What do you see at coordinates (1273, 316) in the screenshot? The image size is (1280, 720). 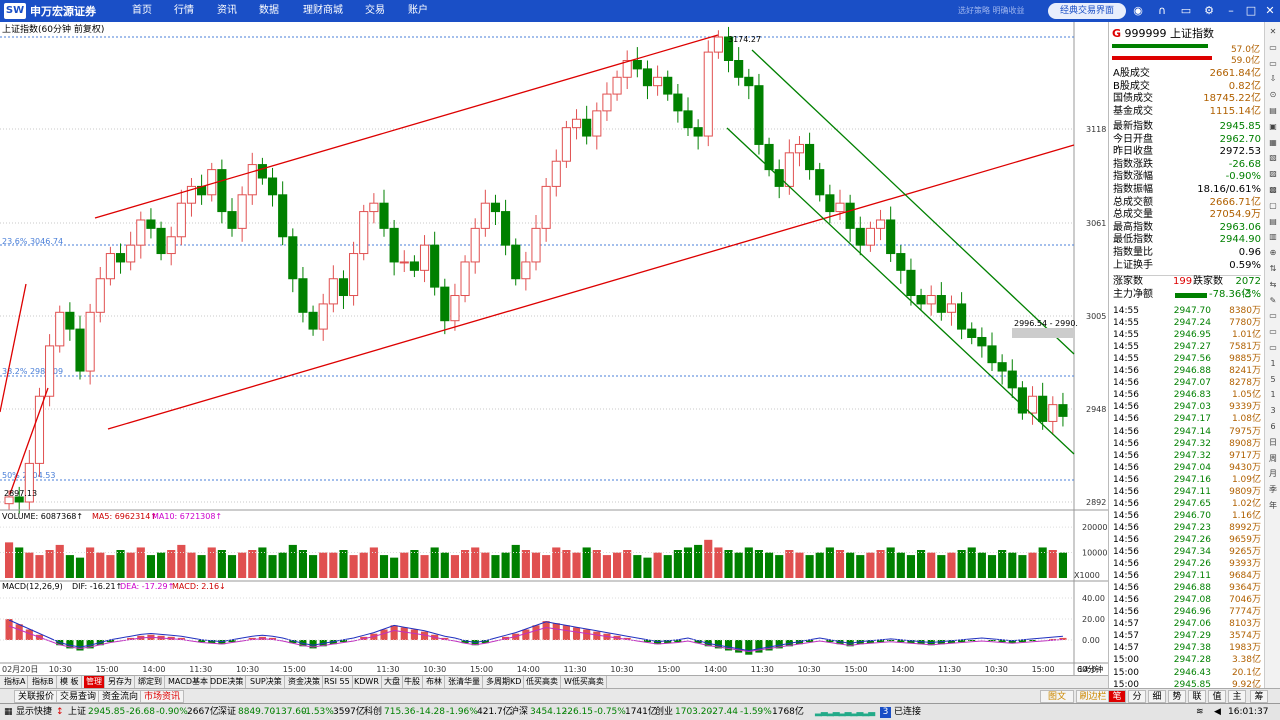 I see `window3-icon: ▭` at bounding box center [1273, 316].